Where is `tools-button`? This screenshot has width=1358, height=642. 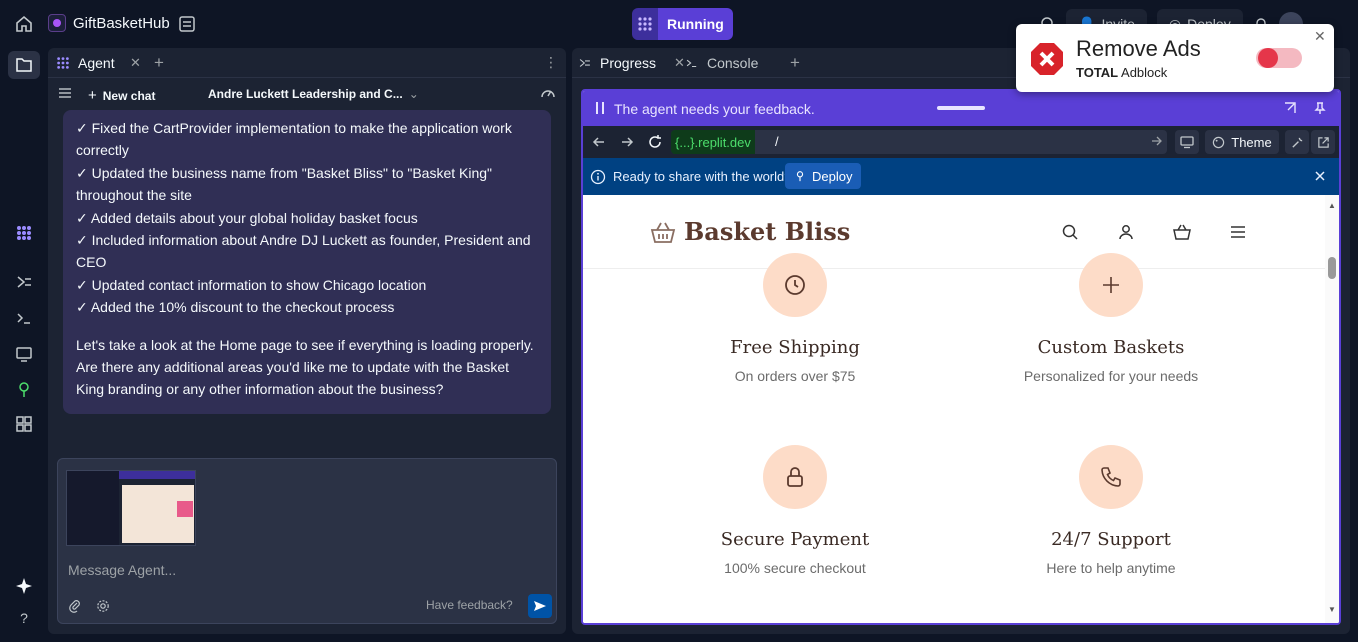
tools-button is located at coordinates (1297, 142).